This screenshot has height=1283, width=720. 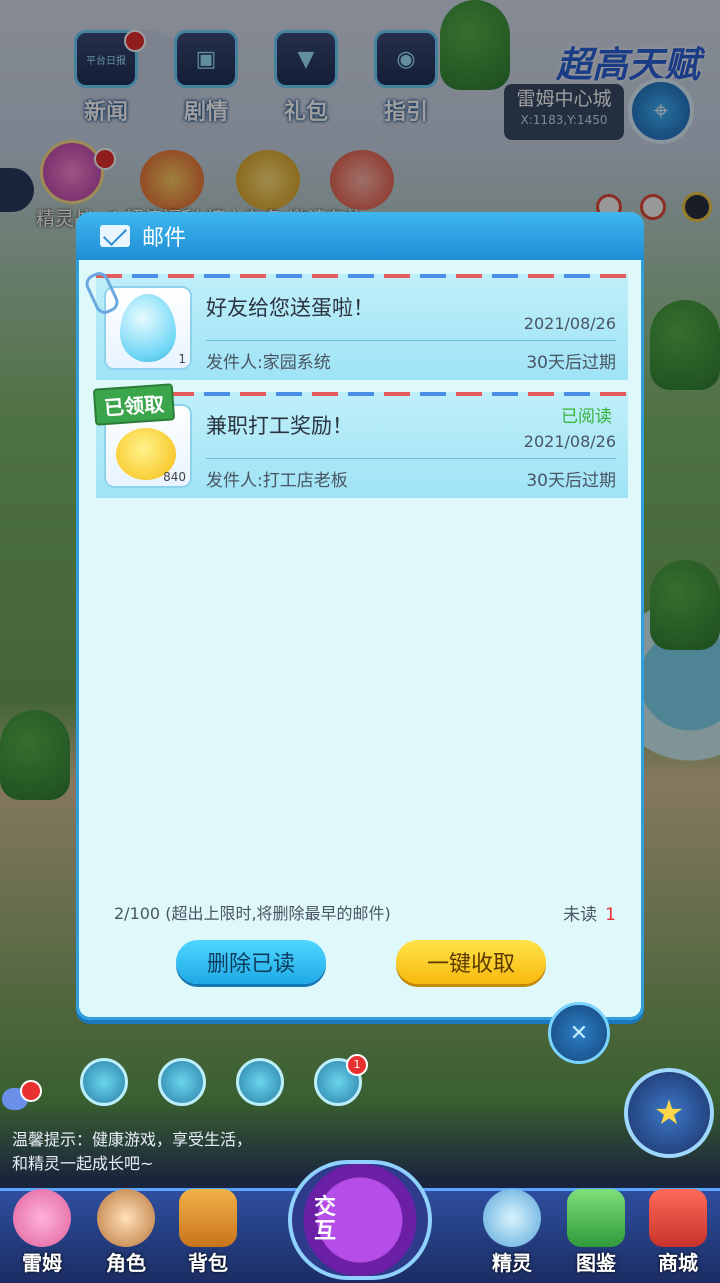 What do you see at coordinates (325, 1219) in the screenshot?
I see `interact-label: 交互` at bounding box center [325, 1219].